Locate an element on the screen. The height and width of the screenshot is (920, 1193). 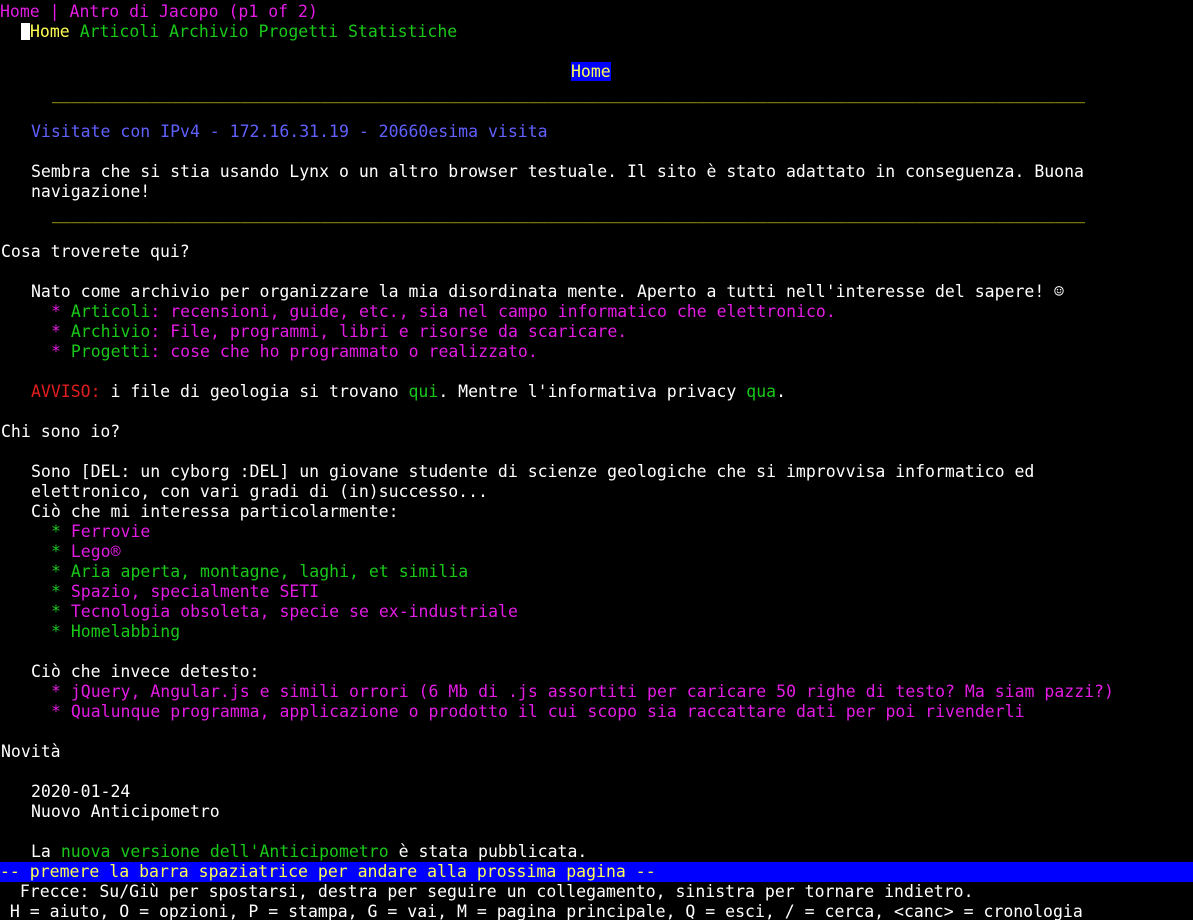
window-title: Home | Antro di Jacopo (p1 of 2) is located at coordinates (159, 11).